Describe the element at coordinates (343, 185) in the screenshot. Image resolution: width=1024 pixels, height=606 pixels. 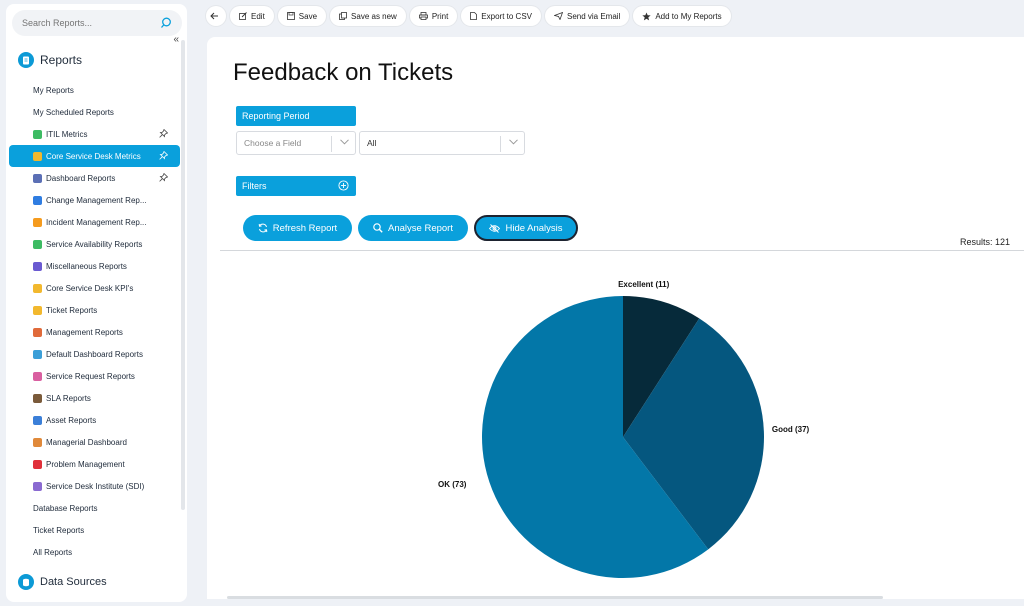
I see `plus-circle-icon` at that location.